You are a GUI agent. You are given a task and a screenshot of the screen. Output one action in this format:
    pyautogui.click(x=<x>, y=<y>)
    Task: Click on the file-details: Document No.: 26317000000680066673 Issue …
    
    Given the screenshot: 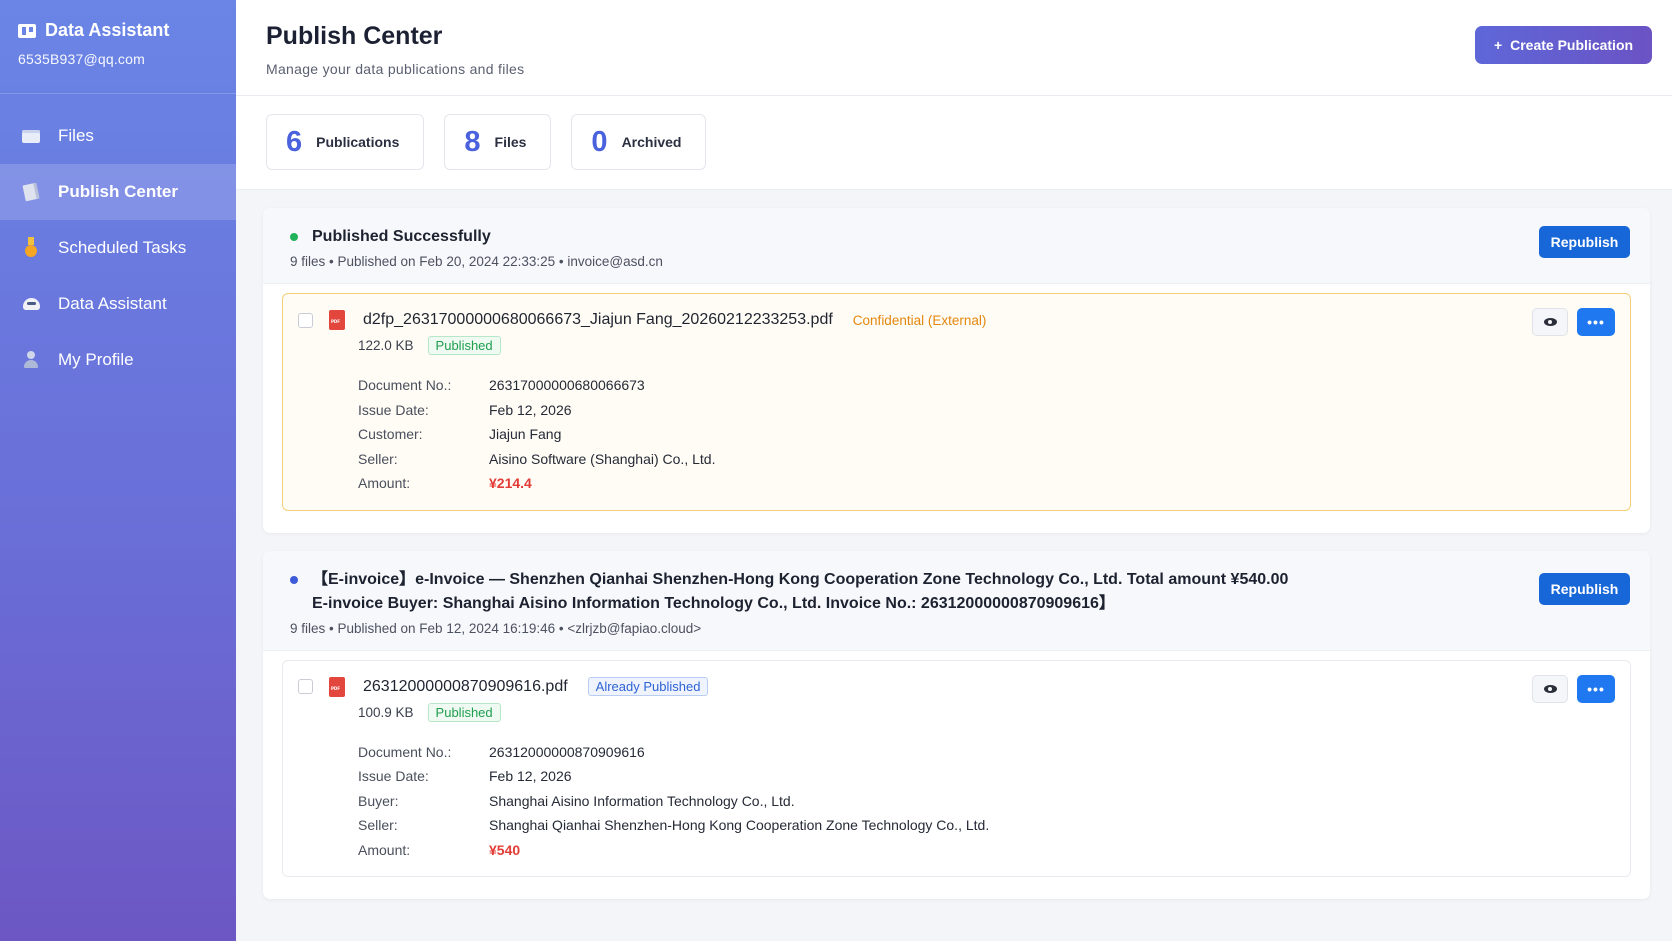 What is the action you would take?
    pyautogui.click(x=986, y=434)
    